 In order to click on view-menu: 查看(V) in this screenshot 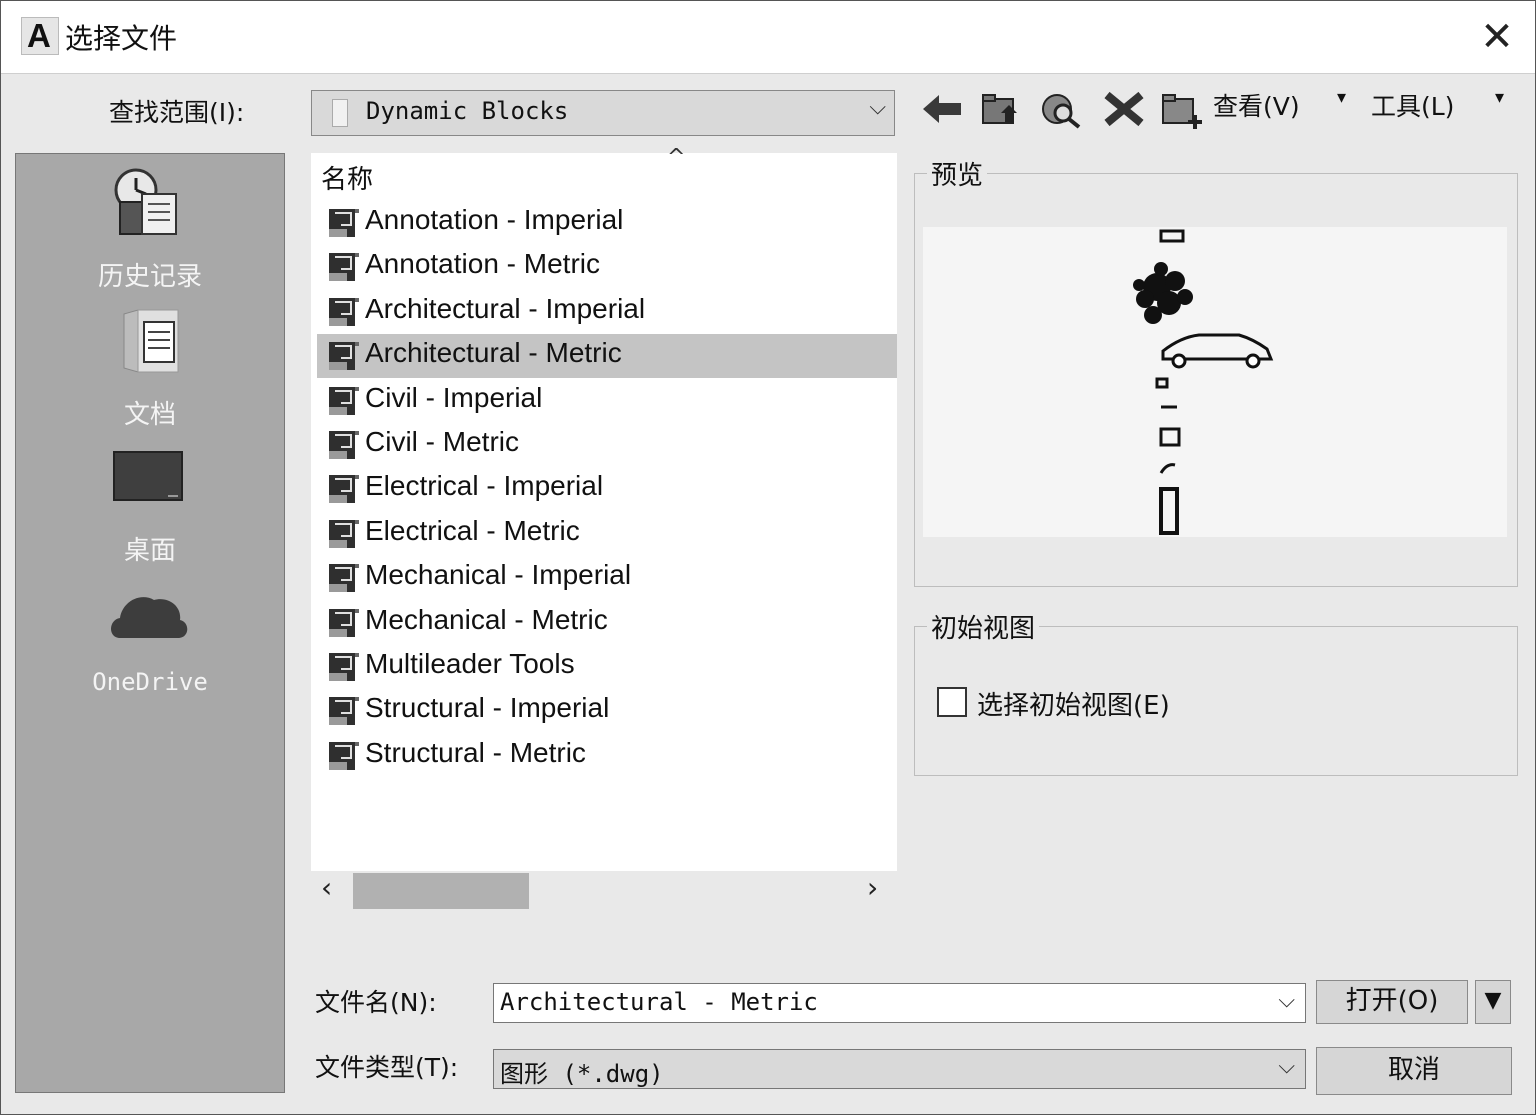, I will do `click(1256, 105)`.